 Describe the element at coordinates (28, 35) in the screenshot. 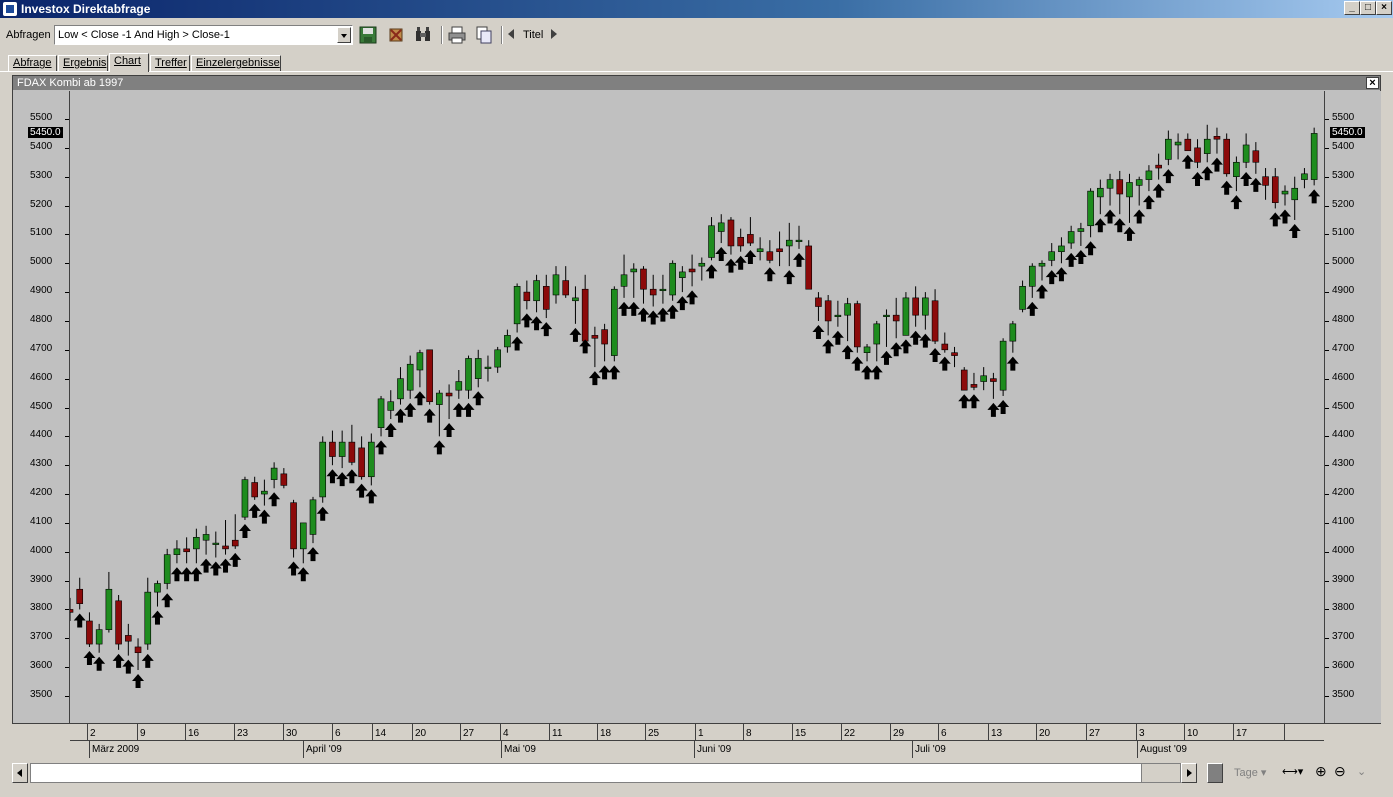

I see `query-label: Abfragen` at that location.